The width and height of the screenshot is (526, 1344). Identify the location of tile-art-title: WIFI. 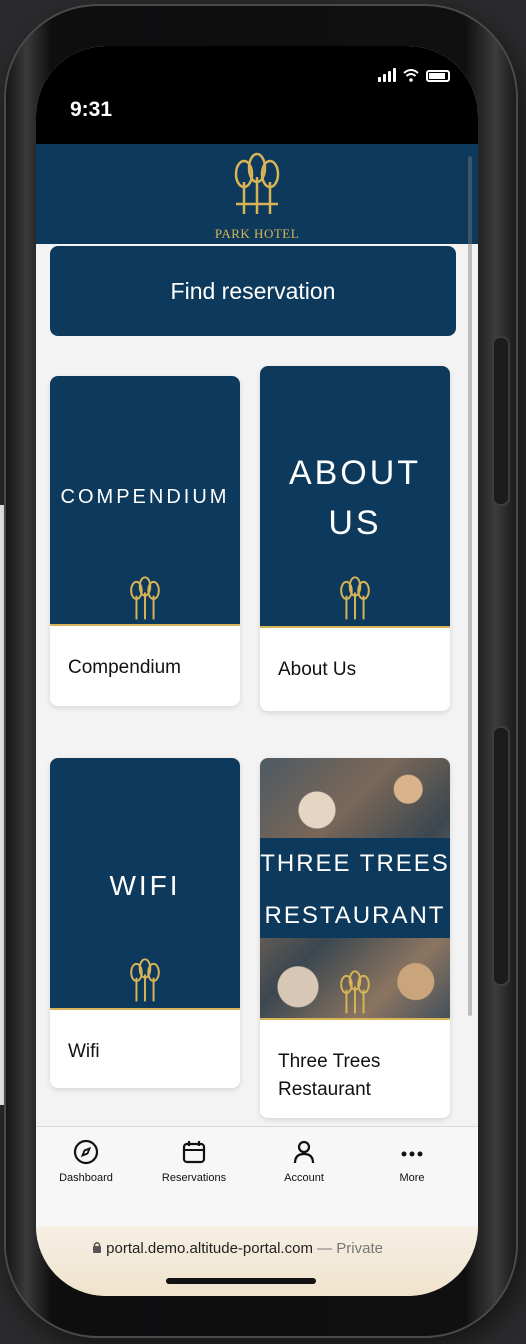
(145, 885).